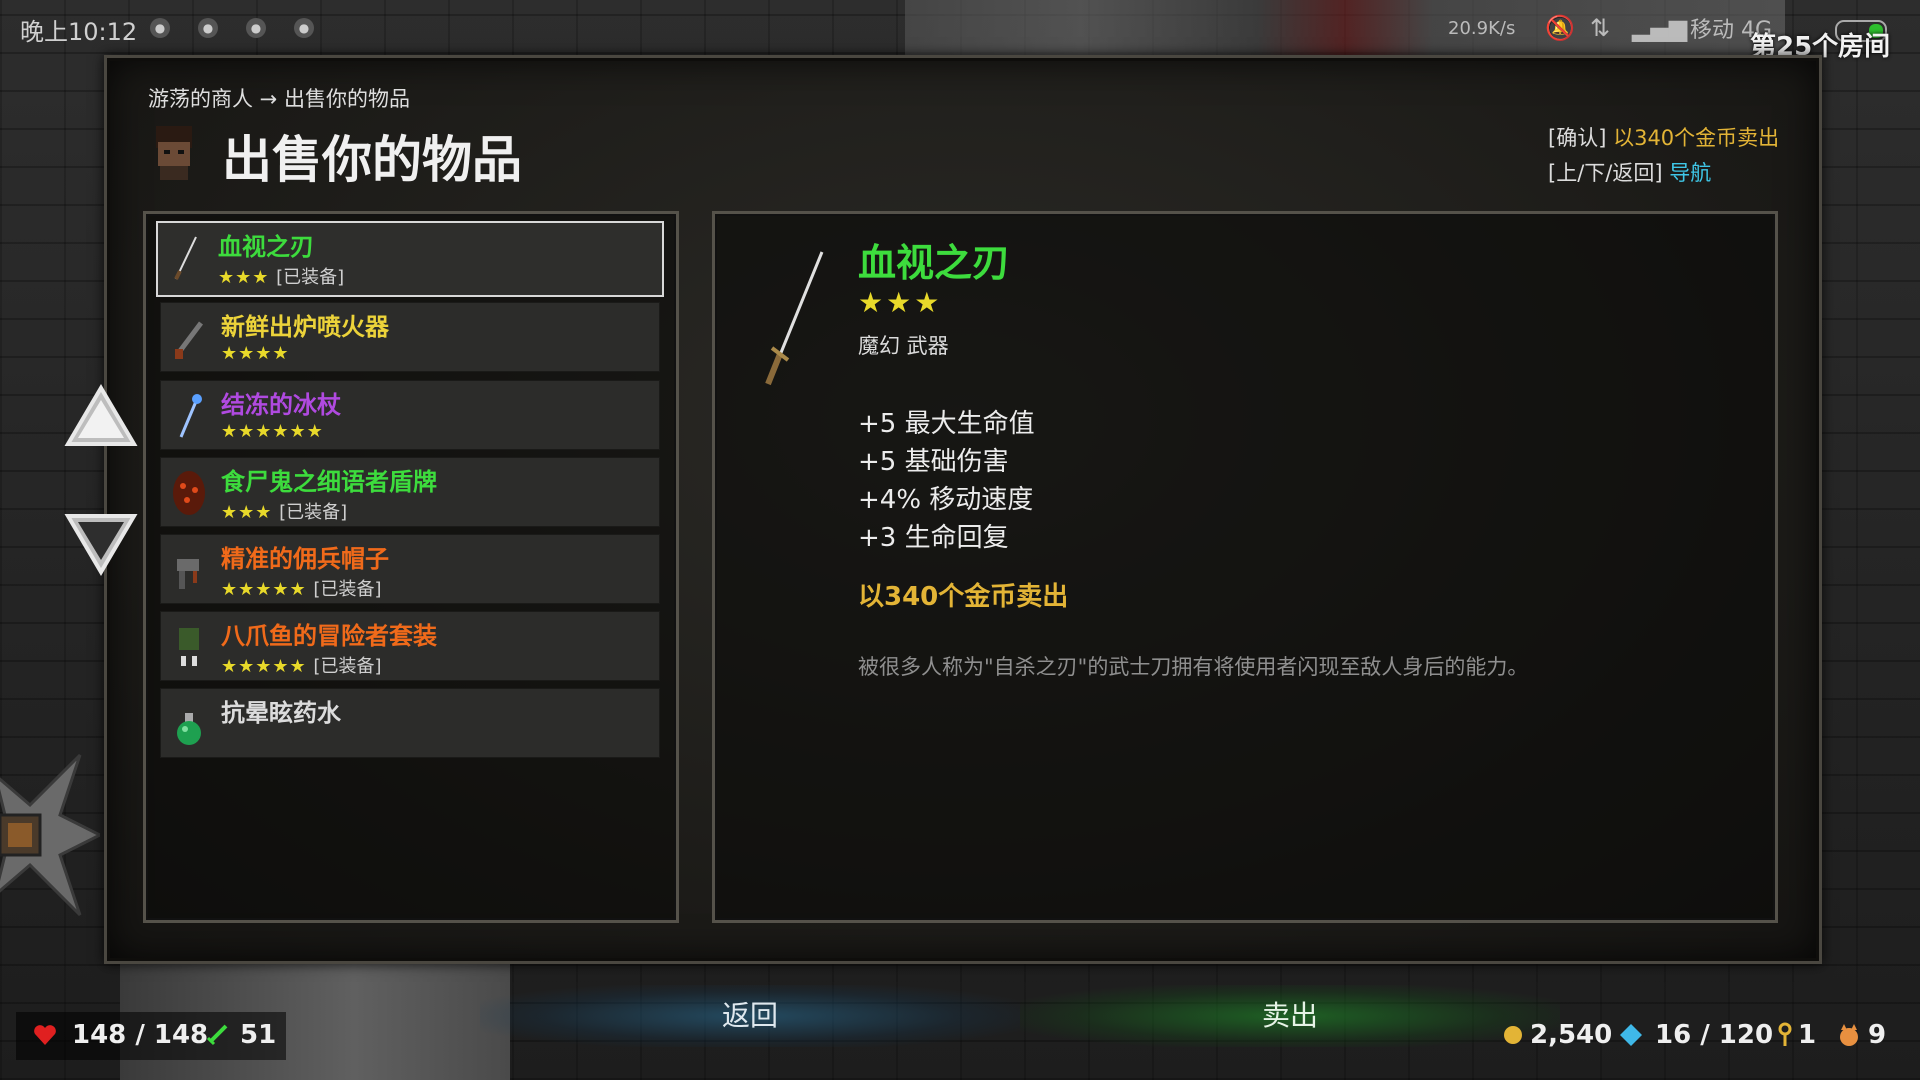 This screenshot has width=1920, height=1080. What do you see at coordinates (1696, 138) in the screenshot?
I see `confirm-action-label: 以340个金币卖出` at bounding box center [1696, 138].